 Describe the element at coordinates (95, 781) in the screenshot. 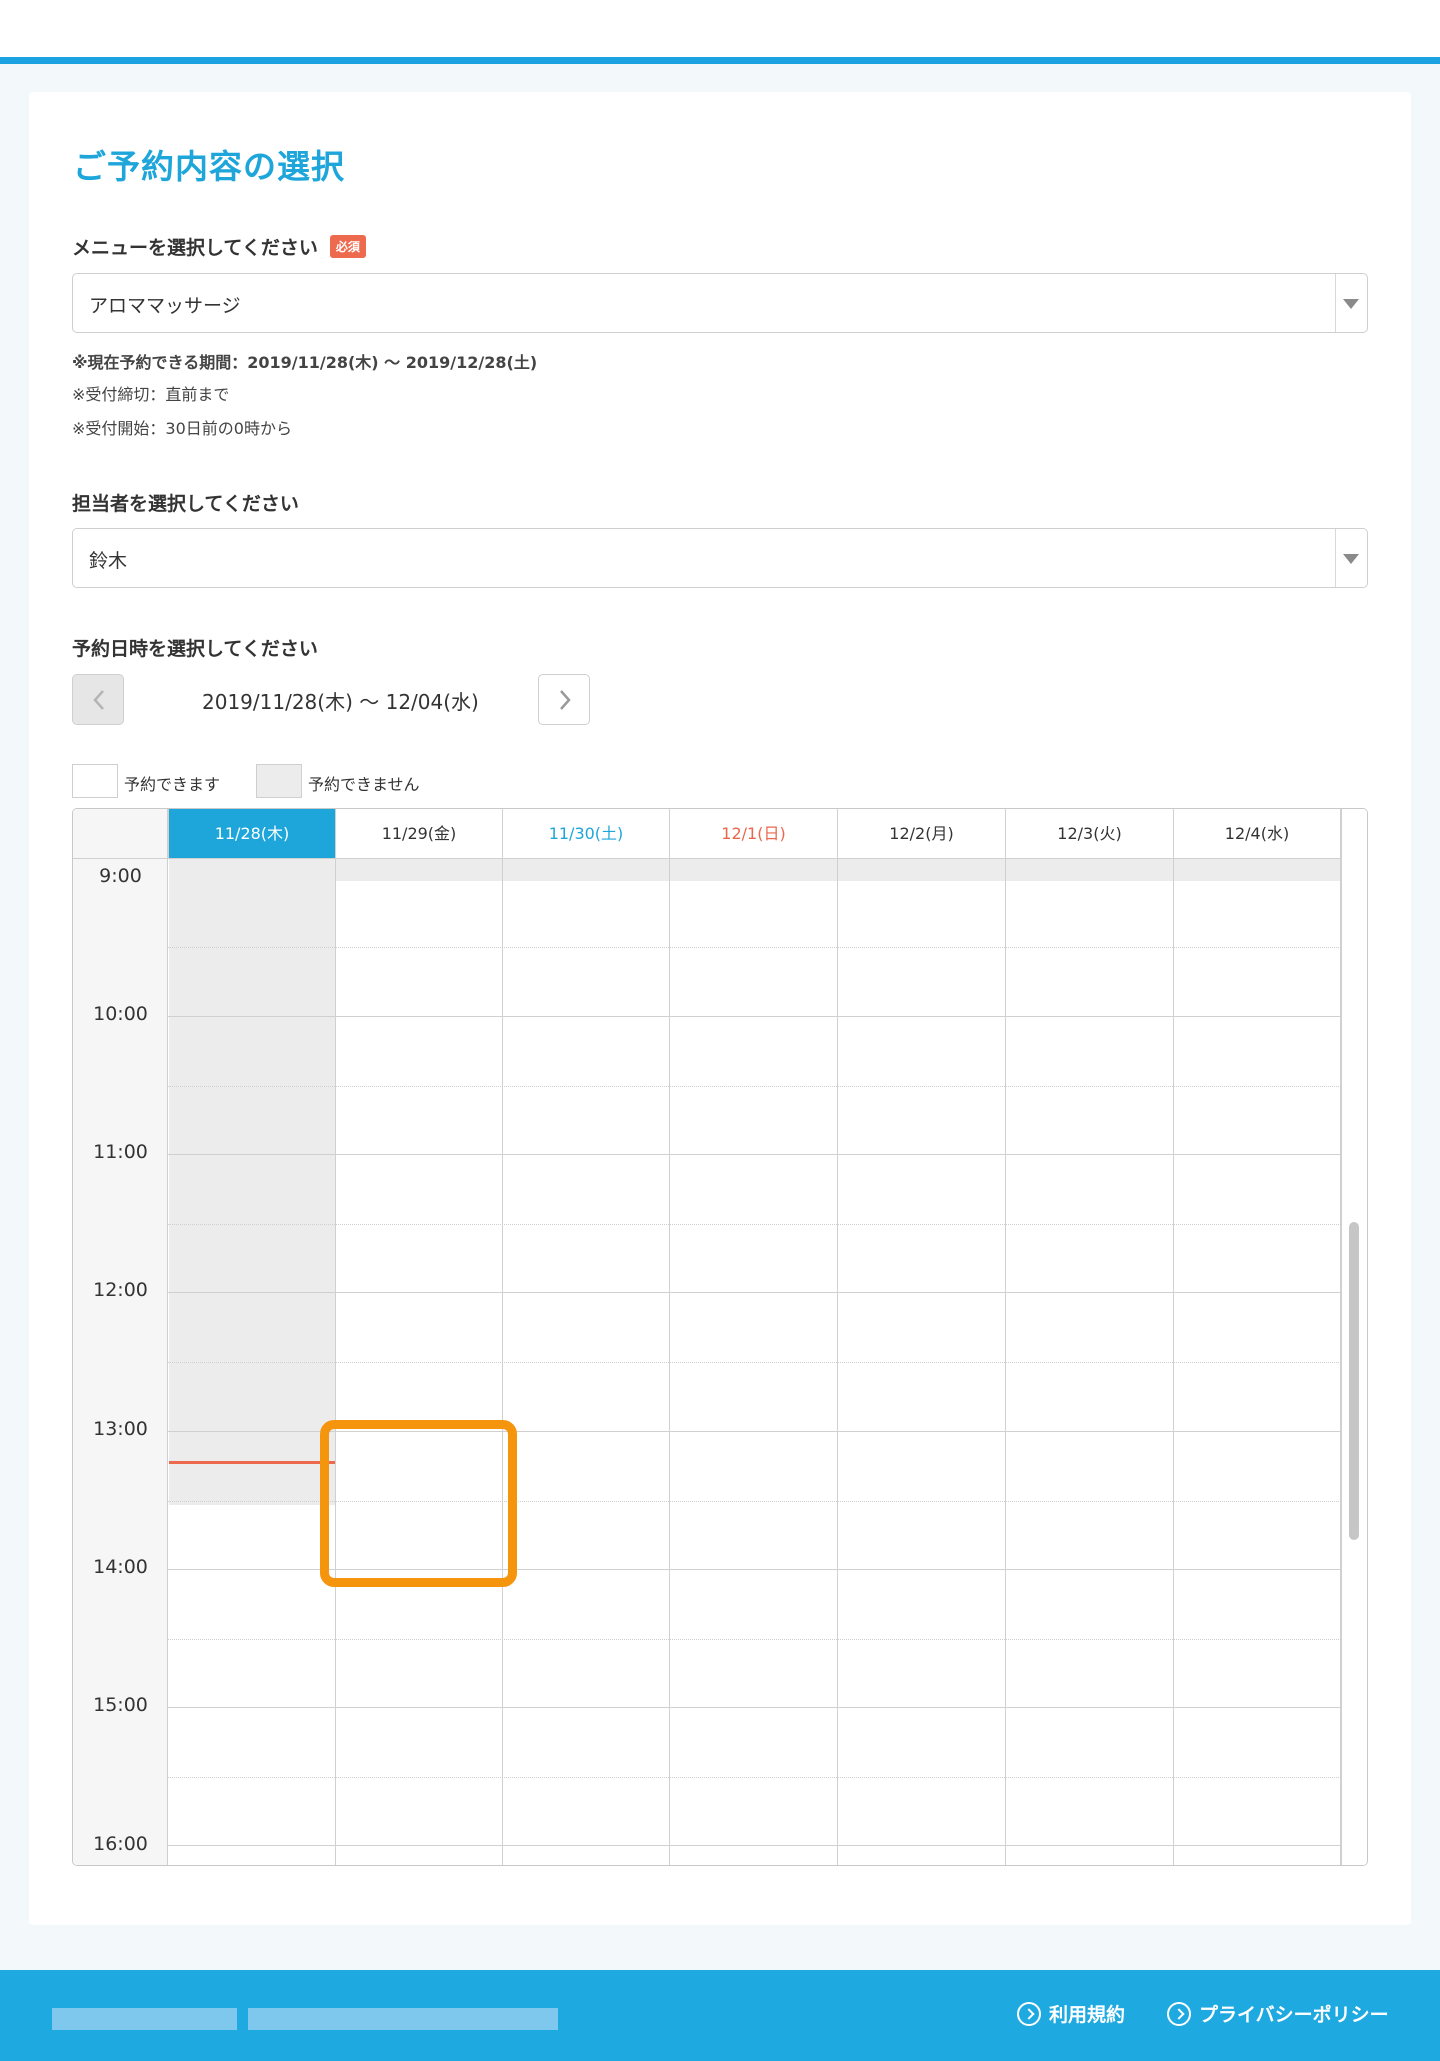

I see `legend-available-swatch` at that location.